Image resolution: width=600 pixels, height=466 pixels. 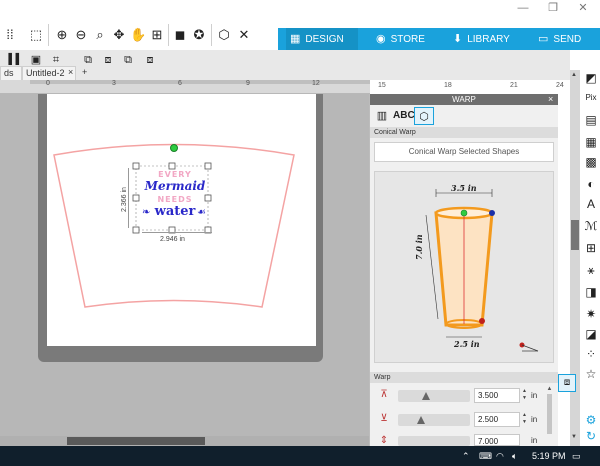 I want to click on sidebar-scroll-up-icon: ▲, so click(x=574, y=75).